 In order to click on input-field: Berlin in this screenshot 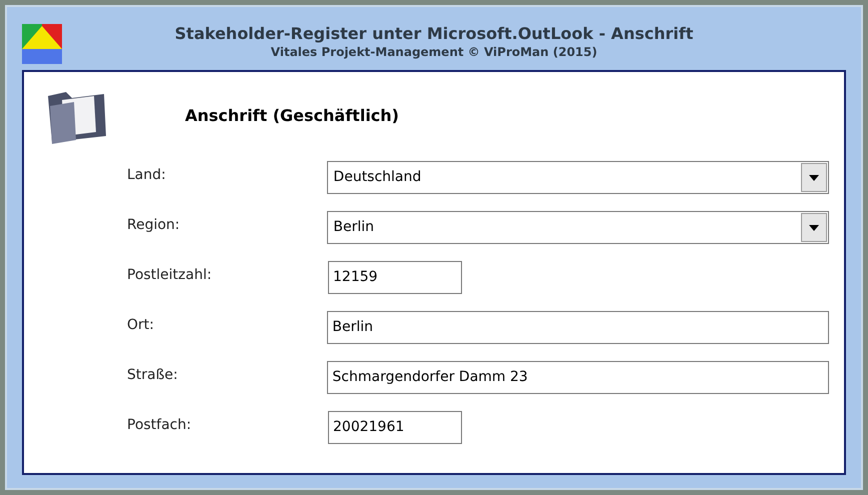, I will do `click(578, 327)`.